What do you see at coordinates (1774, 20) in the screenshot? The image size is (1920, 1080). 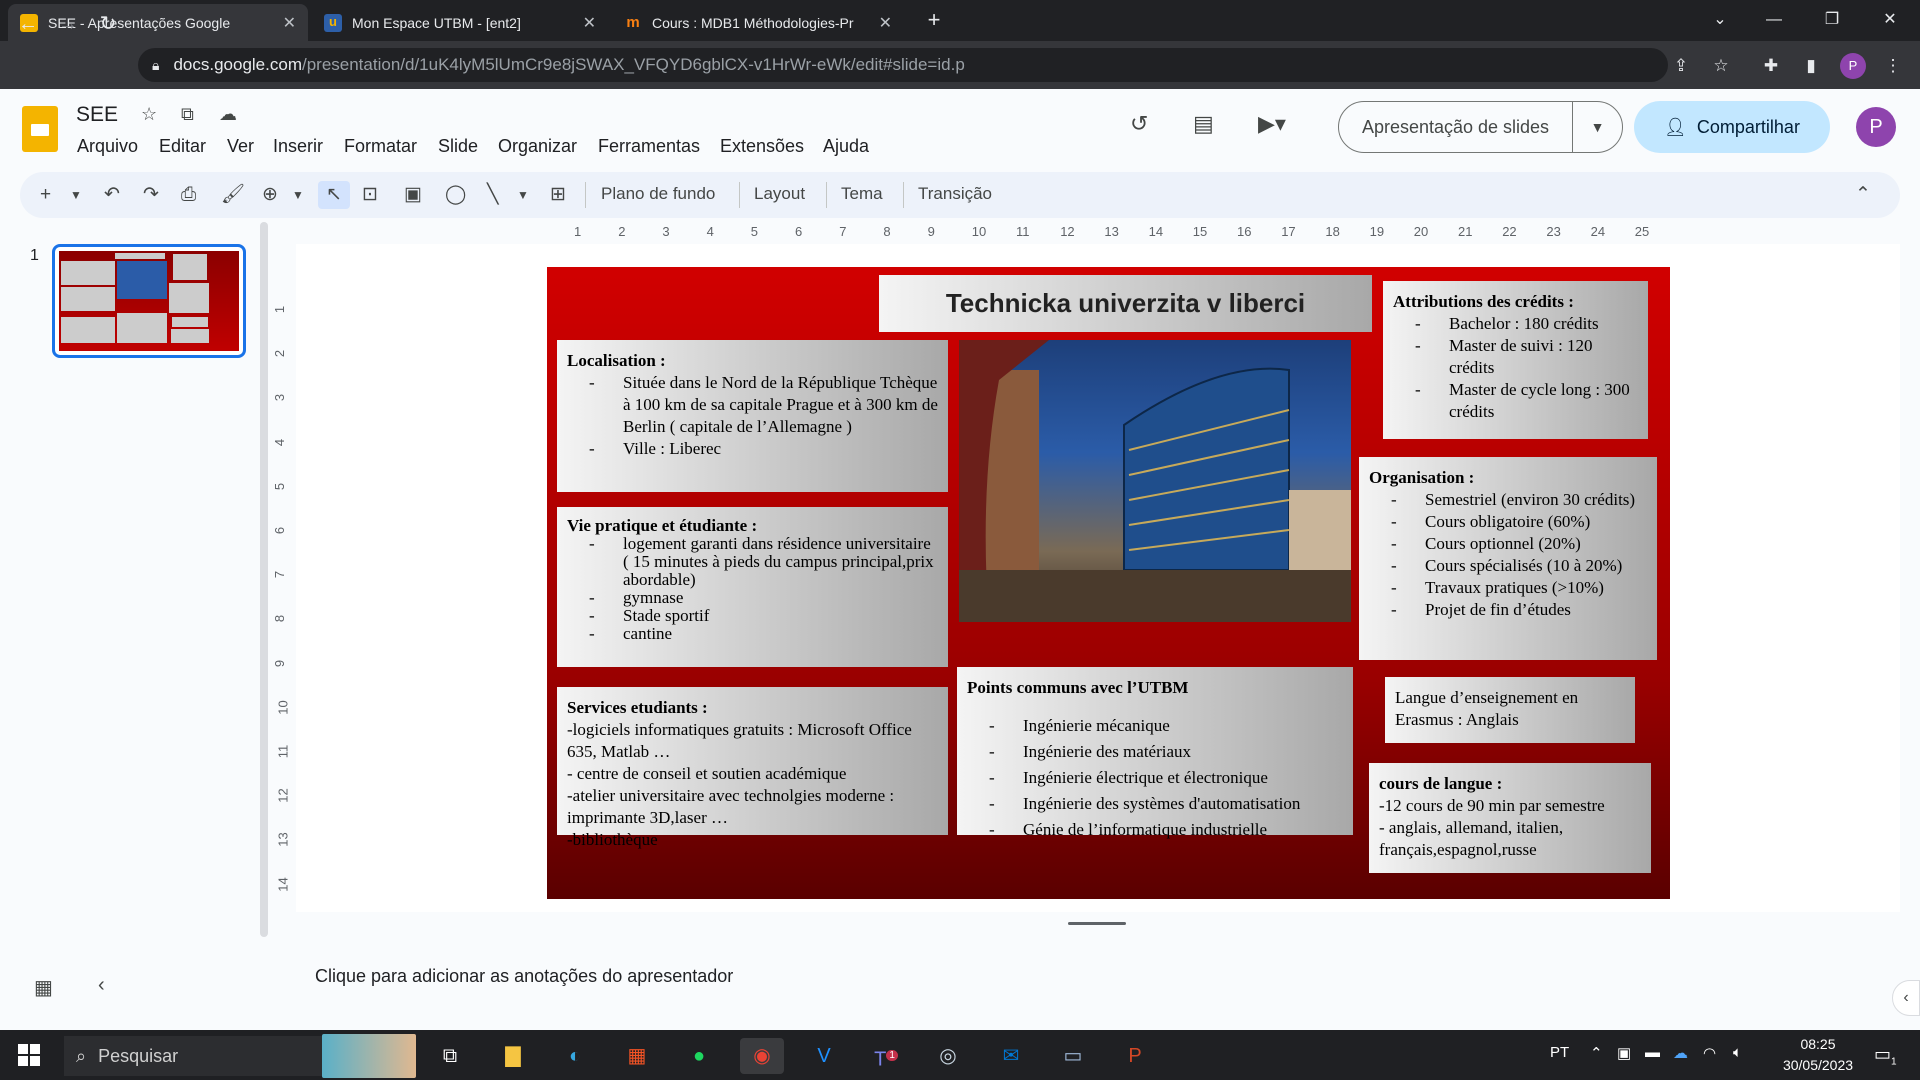 I see `minimize-button: —` at bounding box center [1774, 20].